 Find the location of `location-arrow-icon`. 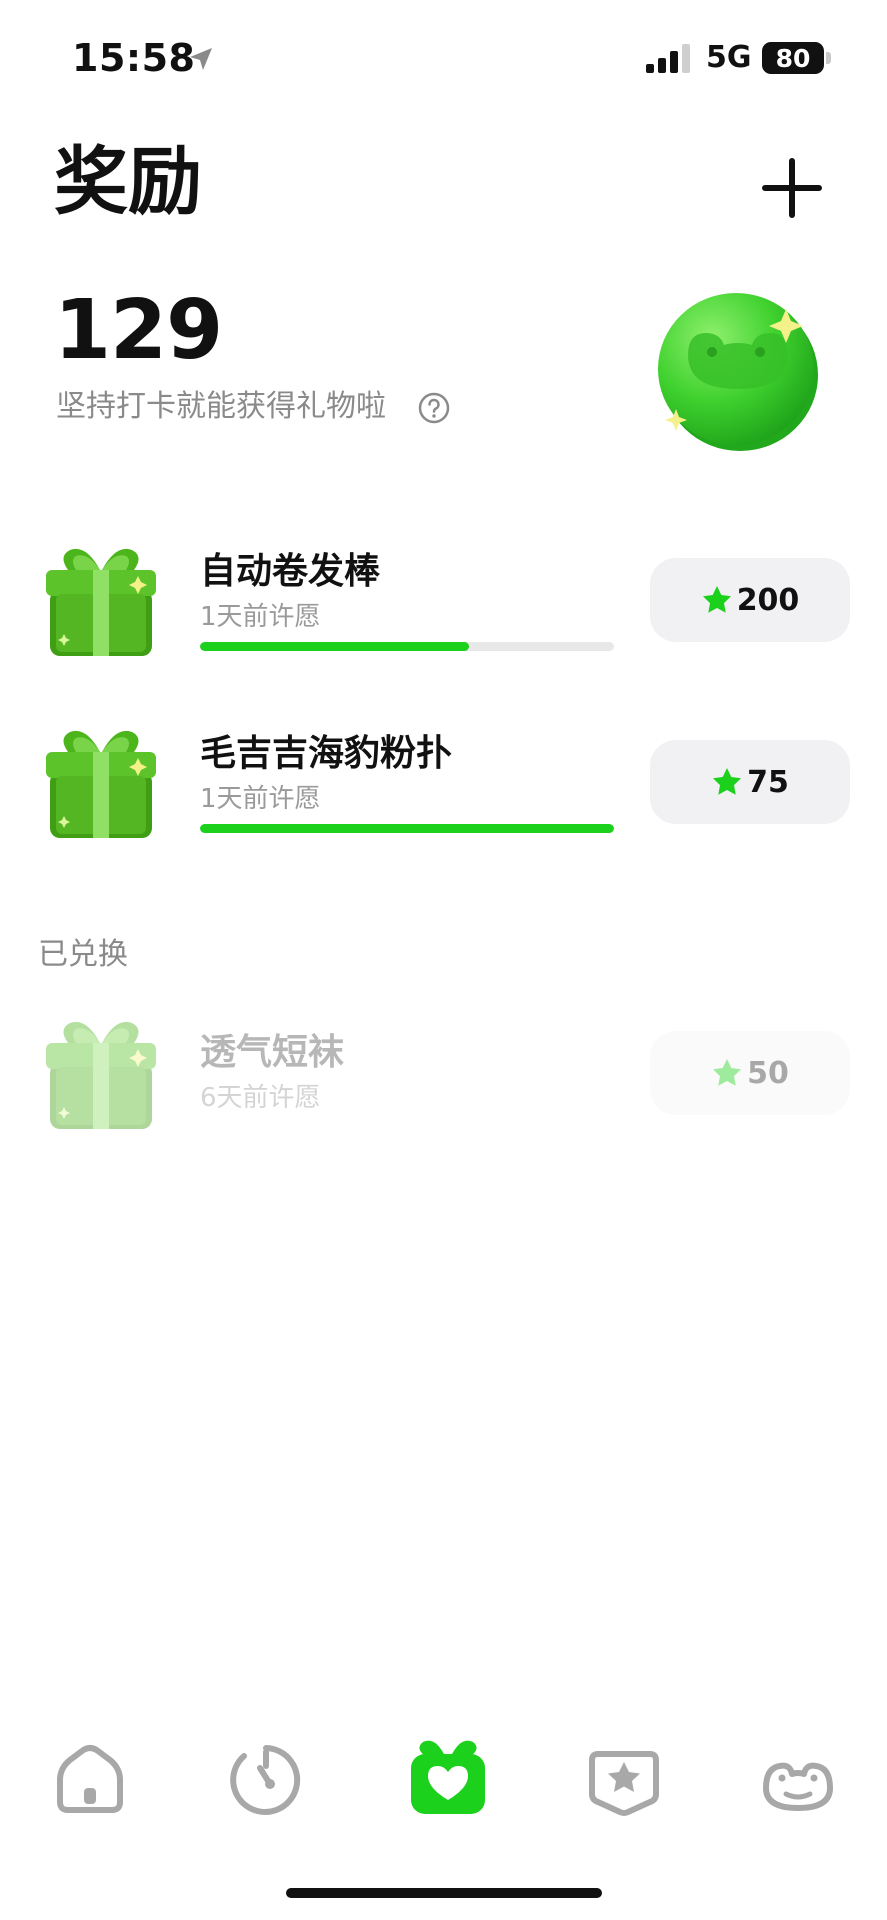

location-arrow-icon is located at coordinates (201, 59).